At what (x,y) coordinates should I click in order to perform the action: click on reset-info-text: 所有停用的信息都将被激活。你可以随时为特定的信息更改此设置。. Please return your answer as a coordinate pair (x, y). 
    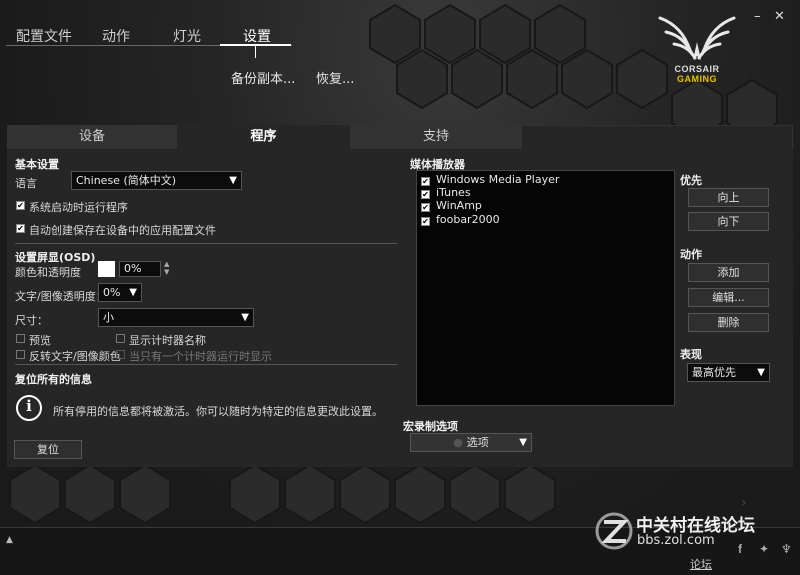
    Looking at the image, I should click on (218, 411).